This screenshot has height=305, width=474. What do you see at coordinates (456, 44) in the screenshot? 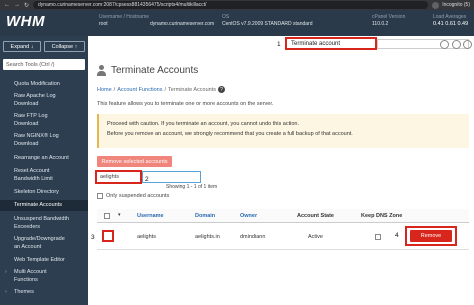
I see `notifications-icon` at bounding box center [456, 44].